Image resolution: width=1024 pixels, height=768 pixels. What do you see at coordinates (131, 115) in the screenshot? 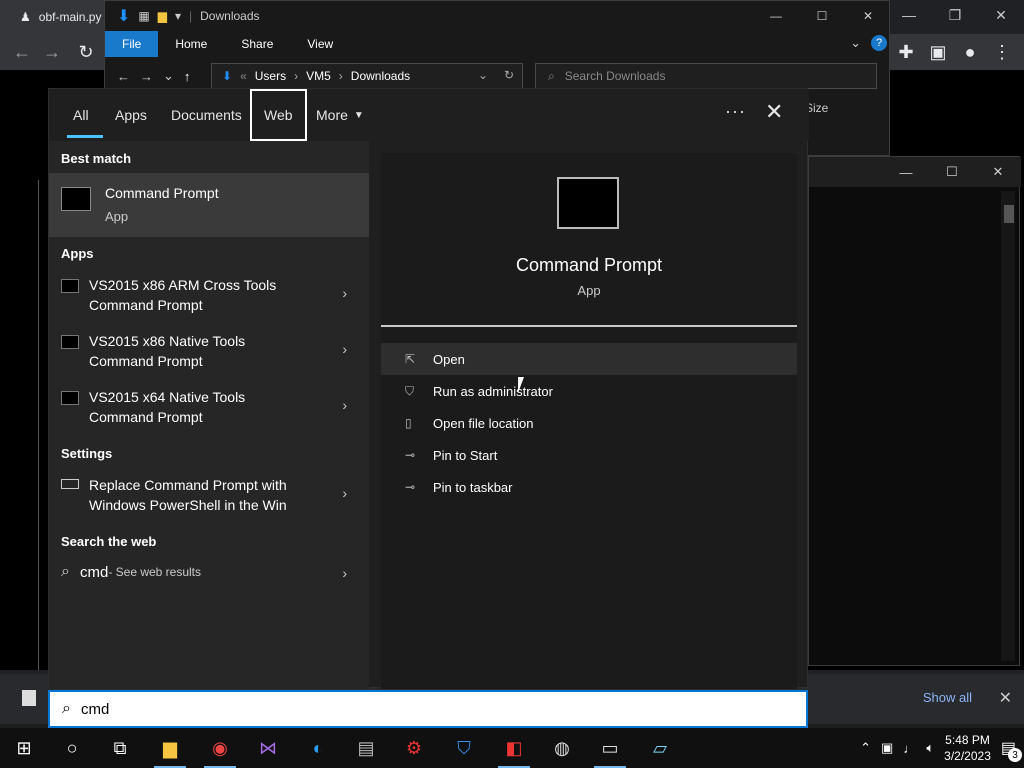
I see `tab-apps: Apps` at bounding box center [131, 115].